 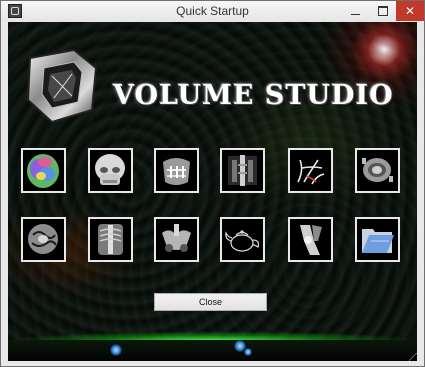 I want to click on vessels-thumbnail, so click(x=311, y=172).